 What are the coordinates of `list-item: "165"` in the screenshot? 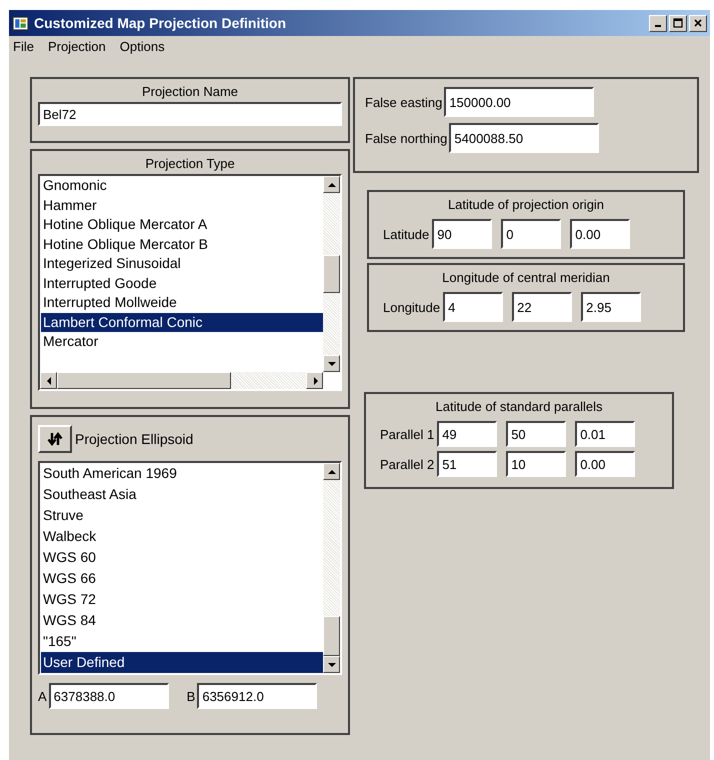 It's located at (182, 641).